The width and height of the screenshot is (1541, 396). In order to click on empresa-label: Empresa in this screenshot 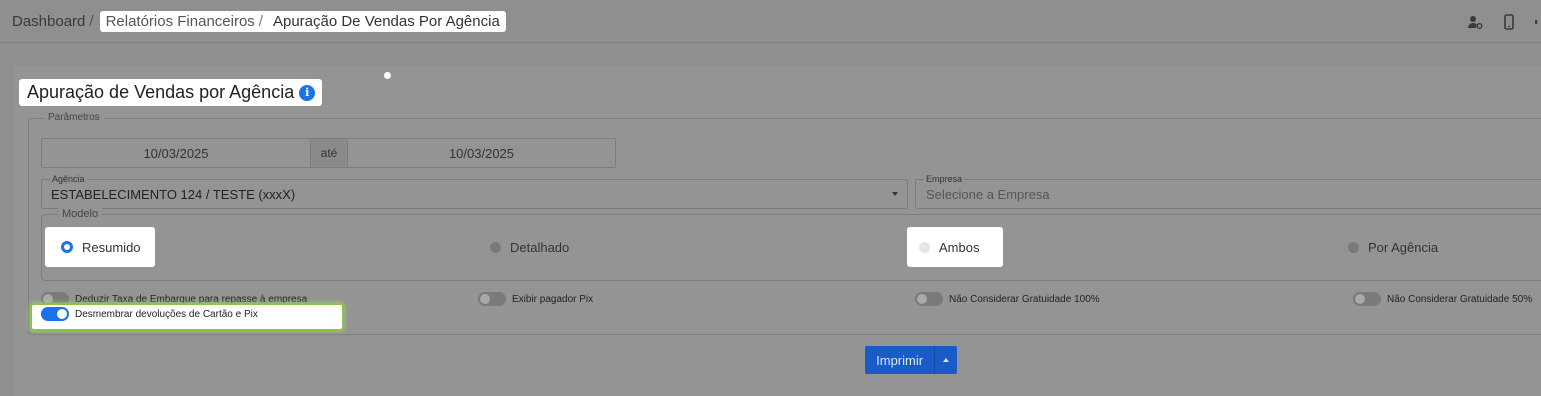, I will do `click(944, 179)`.